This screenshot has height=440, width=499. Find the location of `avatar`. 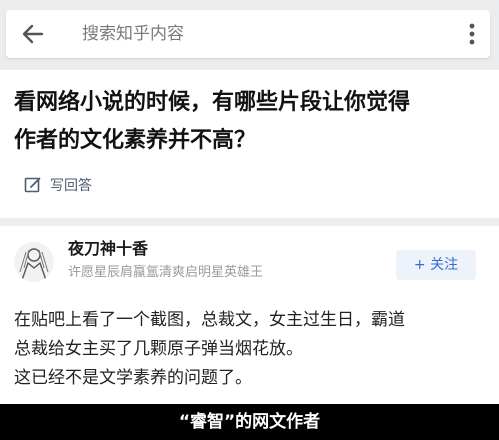

avatar is located at coordinates (34, 262).